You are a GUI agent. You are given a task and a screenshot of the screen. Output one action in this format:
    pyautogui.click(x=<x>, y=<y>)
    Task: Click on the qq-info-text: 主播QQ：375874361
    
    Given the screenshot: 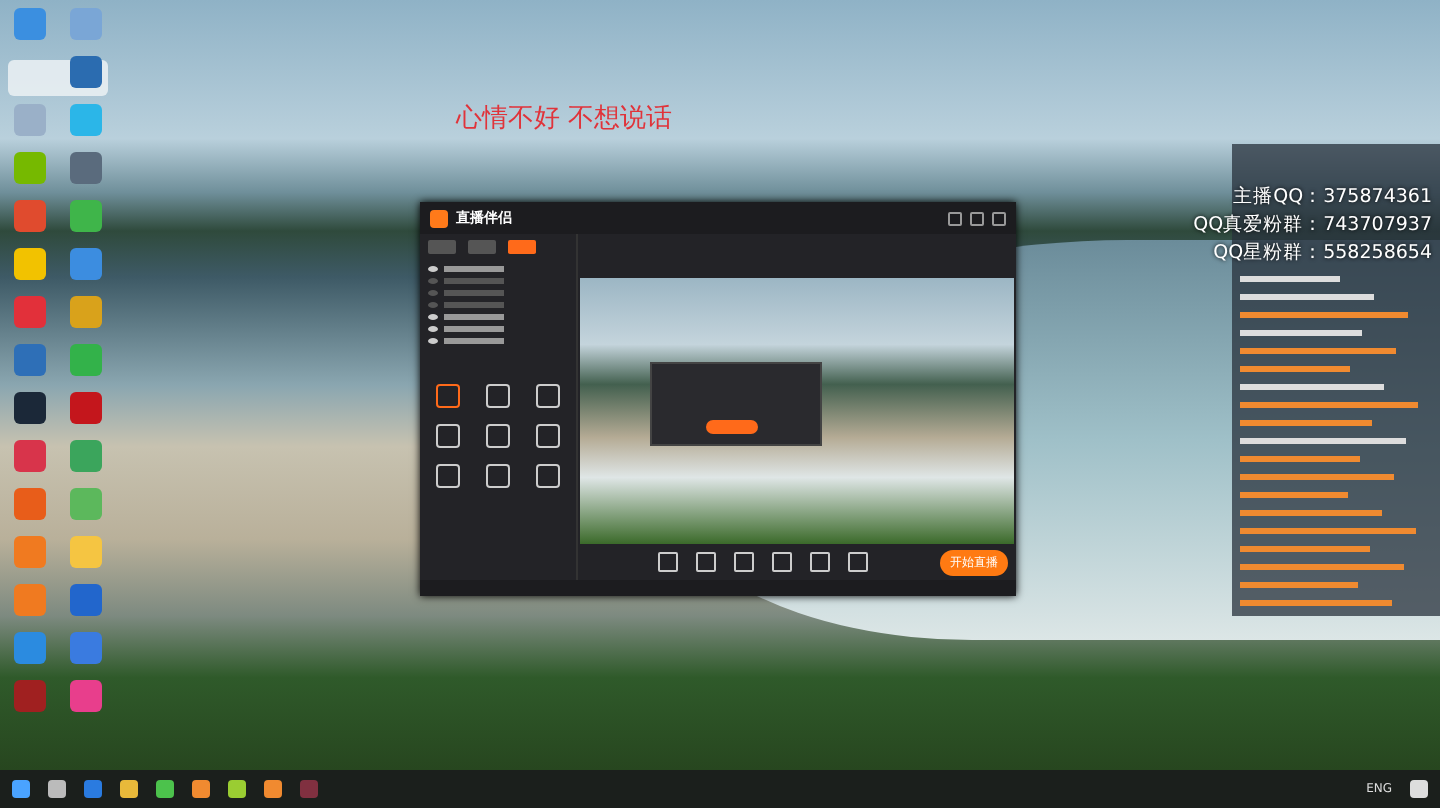 What is the action you would take?
    pyautogui.click(x=1332, y=197)
    